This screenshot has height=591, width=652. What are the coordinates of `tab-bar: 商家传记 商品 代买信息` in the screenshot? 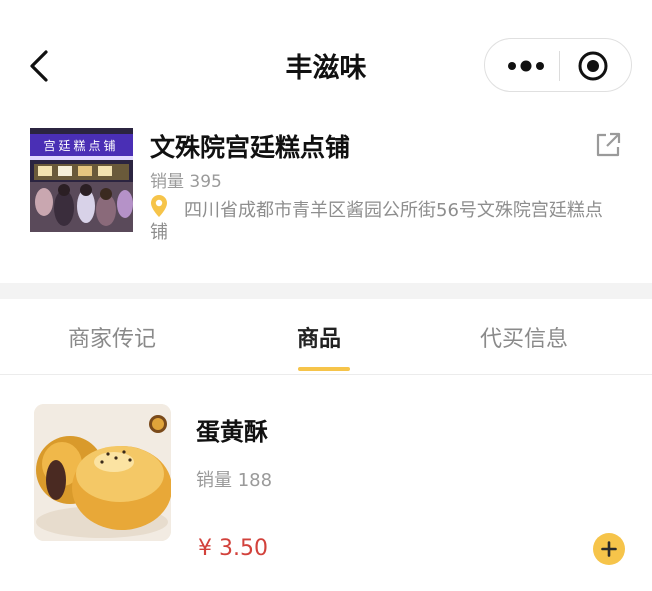 It's located at (326, 337).